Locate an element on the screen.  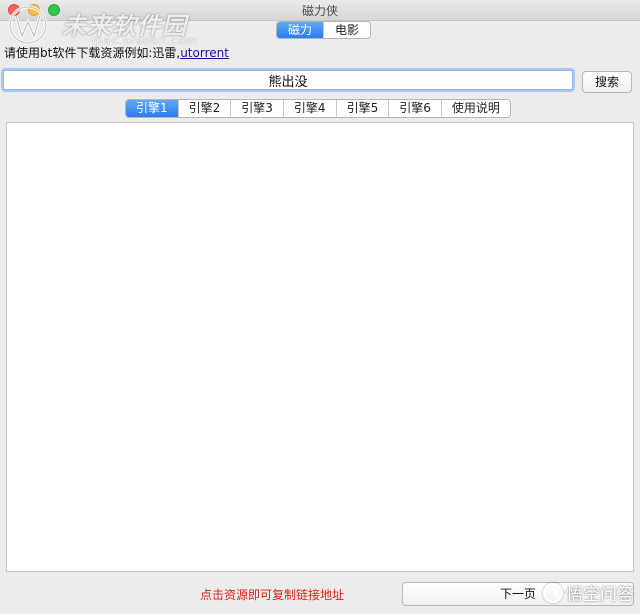
window-title: 磁力侠 is located at coordinates (319, 11).